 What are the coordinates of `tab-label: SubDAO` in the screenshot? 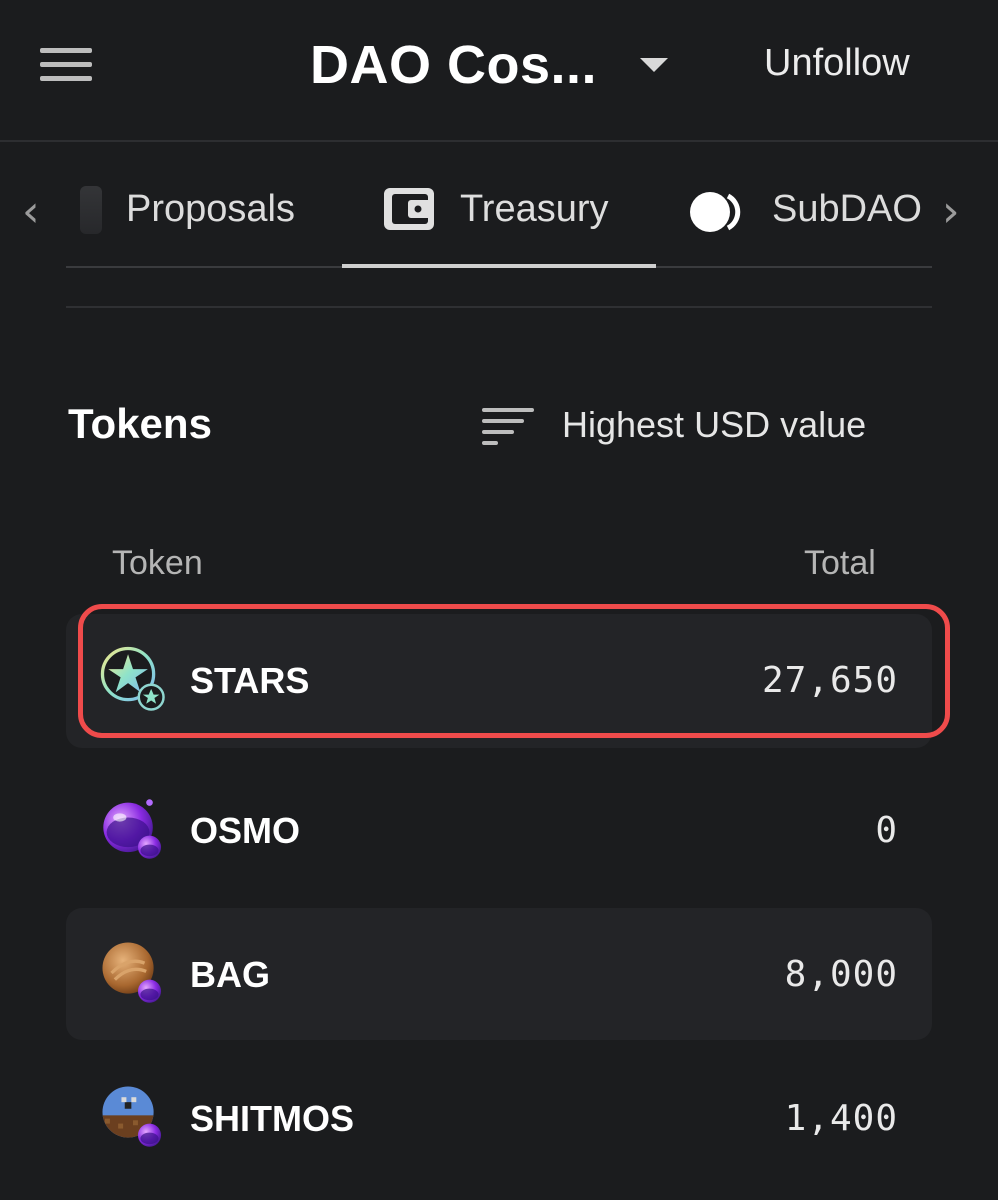 It's located at (847, 209).